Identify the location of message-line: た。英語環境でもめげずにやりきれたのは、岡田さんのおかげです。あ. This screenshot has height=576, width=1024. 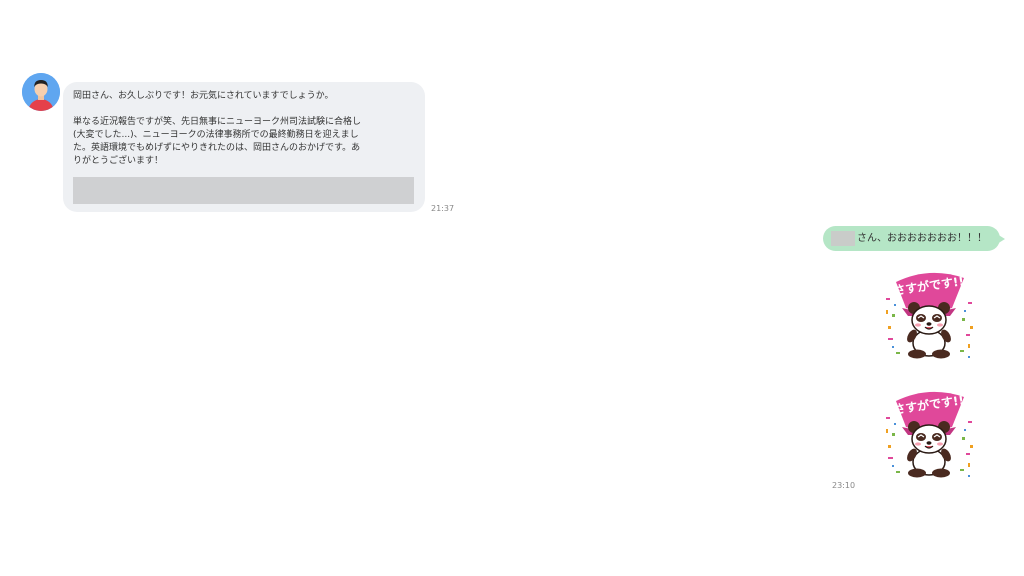
(217, 148).